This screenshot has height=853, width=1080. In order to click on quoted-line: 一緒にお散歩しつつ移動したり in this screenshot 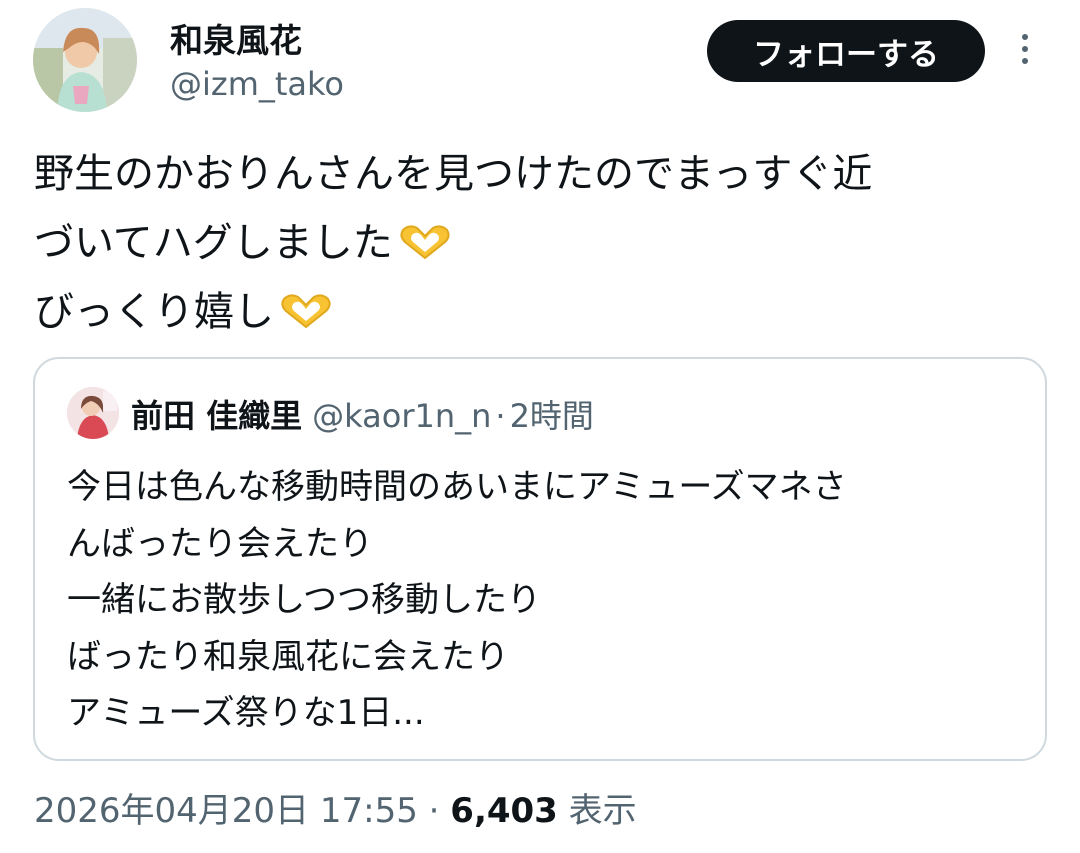, I will do `click(304, 600)`.